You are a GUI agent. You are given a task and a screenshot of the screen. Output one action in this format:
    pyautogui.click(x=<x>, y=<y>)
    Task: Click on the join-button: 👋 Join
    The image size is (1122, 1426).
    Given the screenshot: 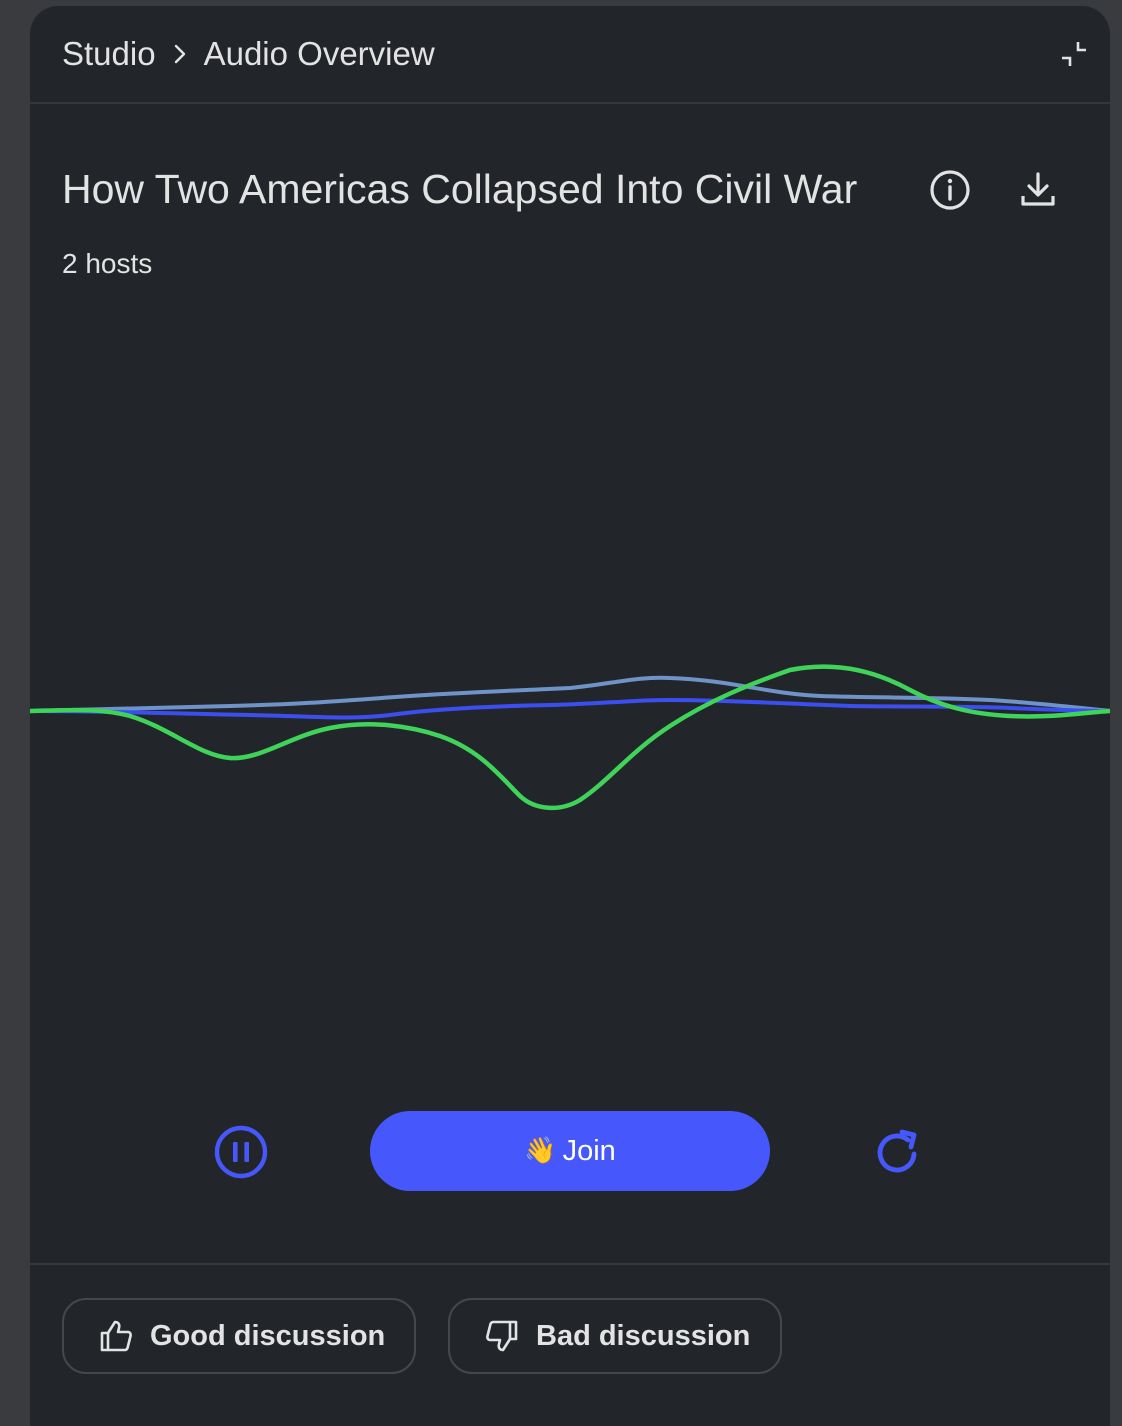 What is the action you would take?
    pyautogui.click(x=570, y=1151)
    